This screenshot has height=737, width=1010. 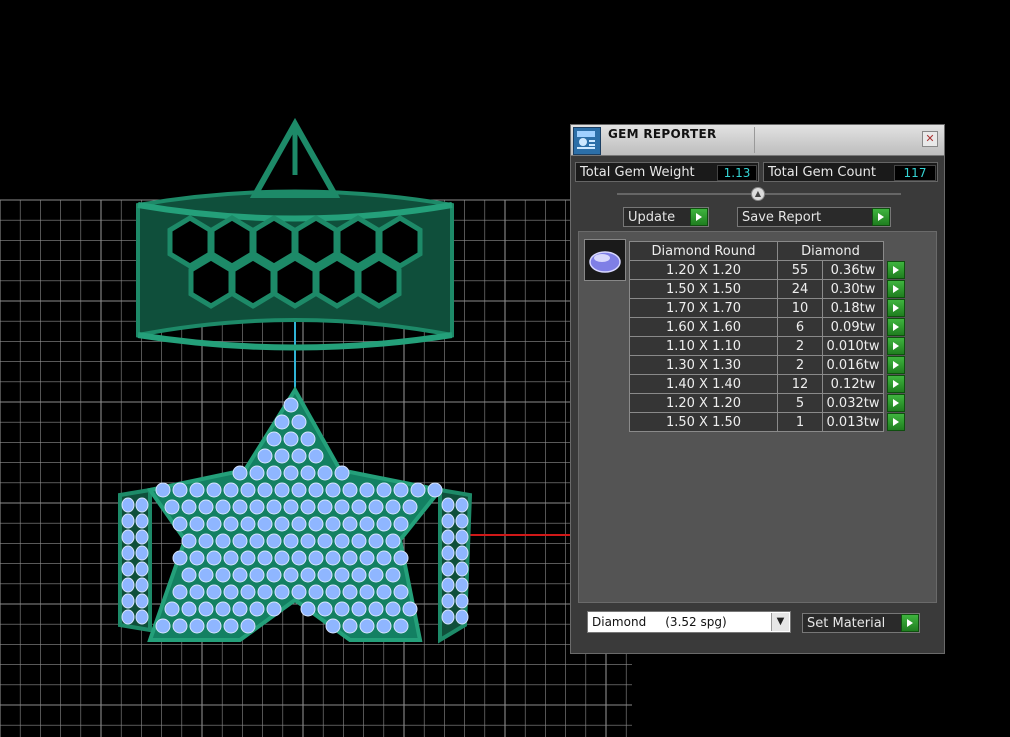 What do you see at coordinates (768, 346) in the screenshot?
I see `table-row: 1.10 X 1.10 2 0.010tw` at bounding box center [768, 346].